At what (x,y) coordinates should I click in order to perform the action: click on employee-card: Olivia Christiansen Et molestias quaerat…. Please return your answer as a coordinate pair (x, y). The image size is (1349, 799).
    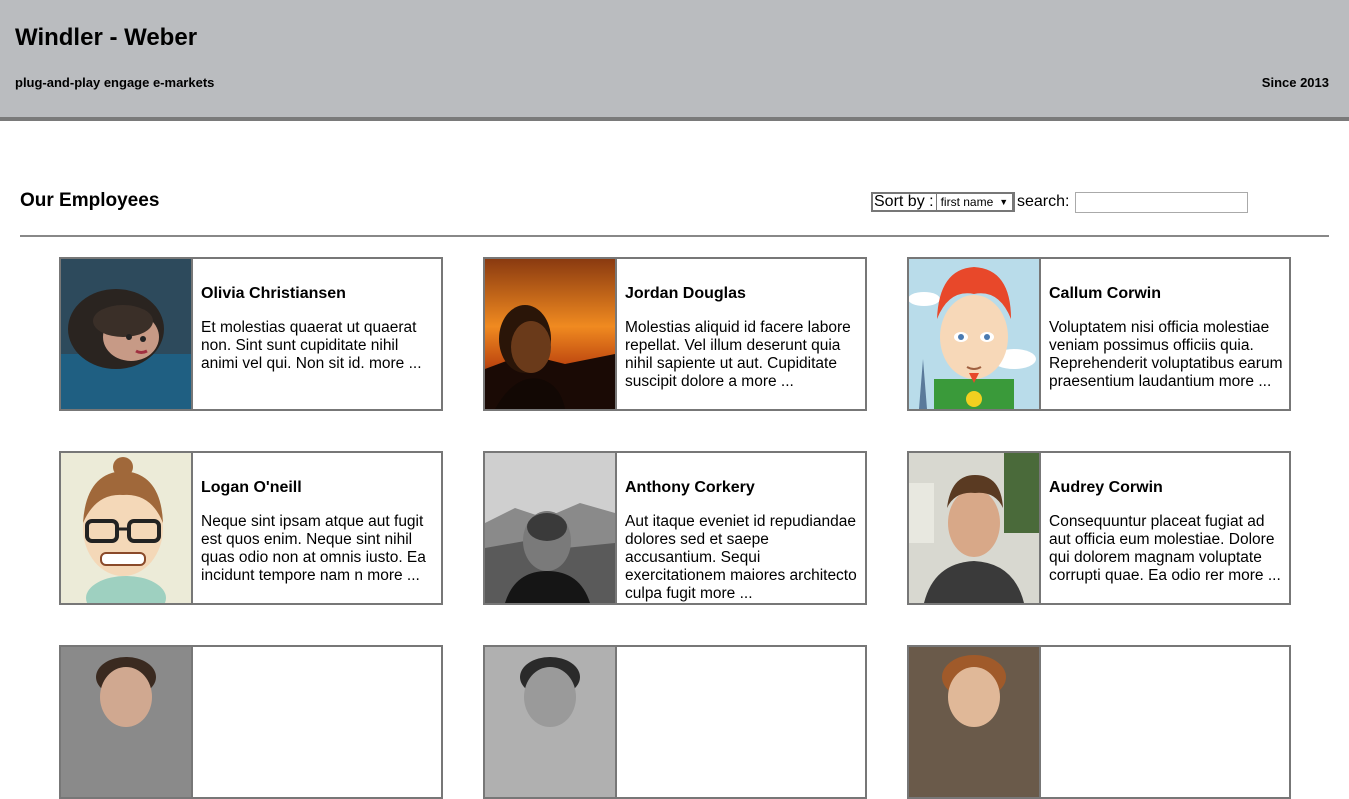
    Looking at the image, I should click on (251, 334).